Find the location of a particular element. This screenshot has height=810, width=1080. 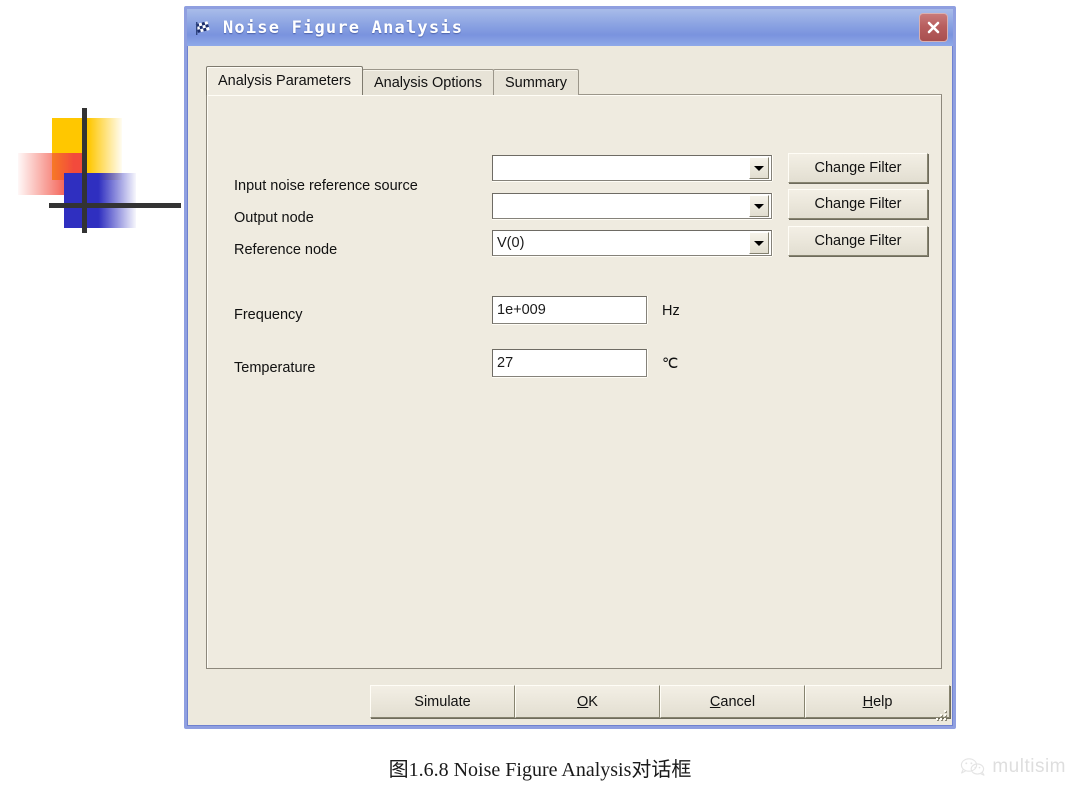

frequency-value: 1e+009 is located at coordinates (521, 310).